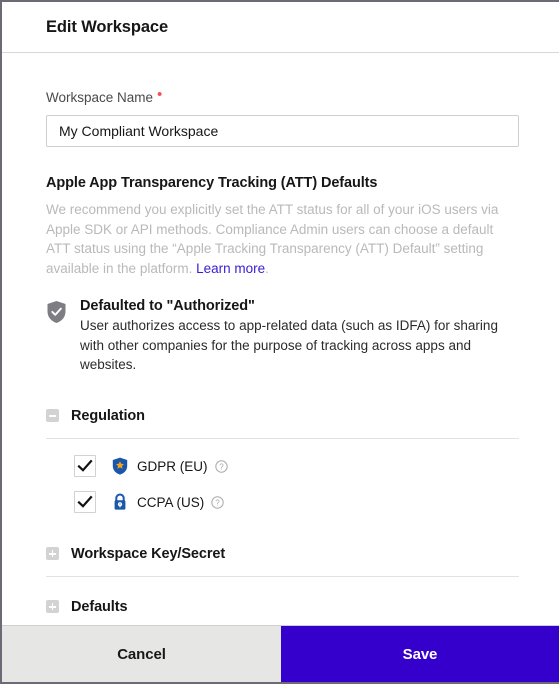 This screenshot has width=559, height=684. I want to click on accordion-workspace-key-secret-header: Workspace Key/Secret, so click(281, 554).